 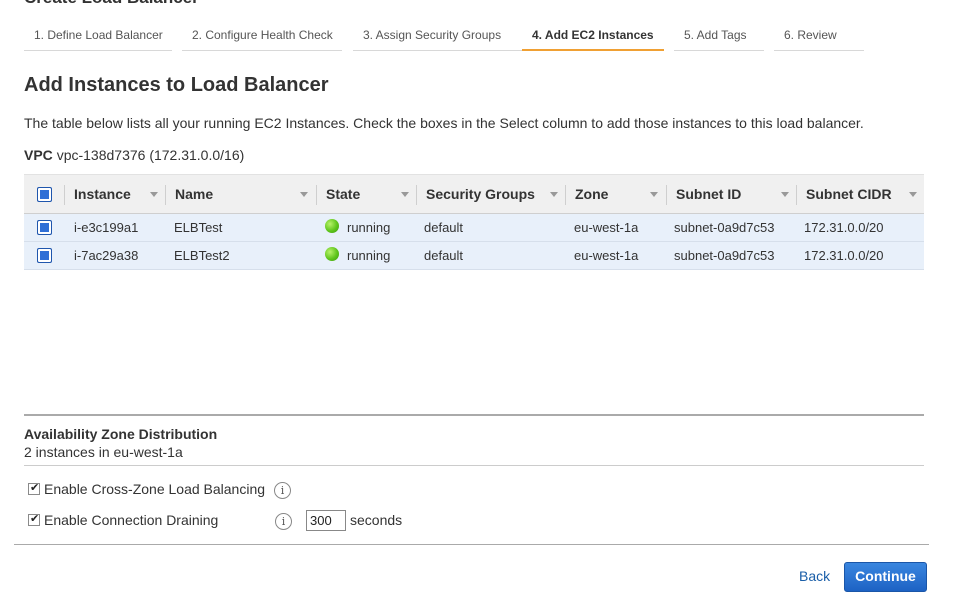 What do you see at coordinates (593, 38) in the screenshot?
I see `step-add-ec2-instances: 4. Add EC2 Instances` at bounding box center [593, 38].